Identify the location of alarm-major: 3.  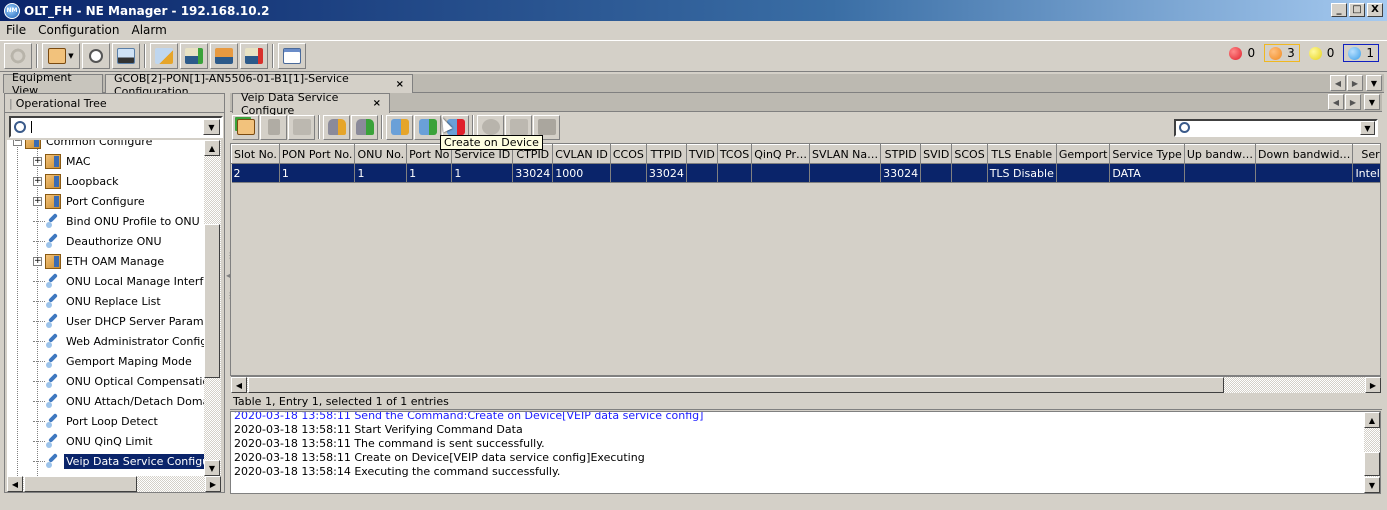
(1282, 53).